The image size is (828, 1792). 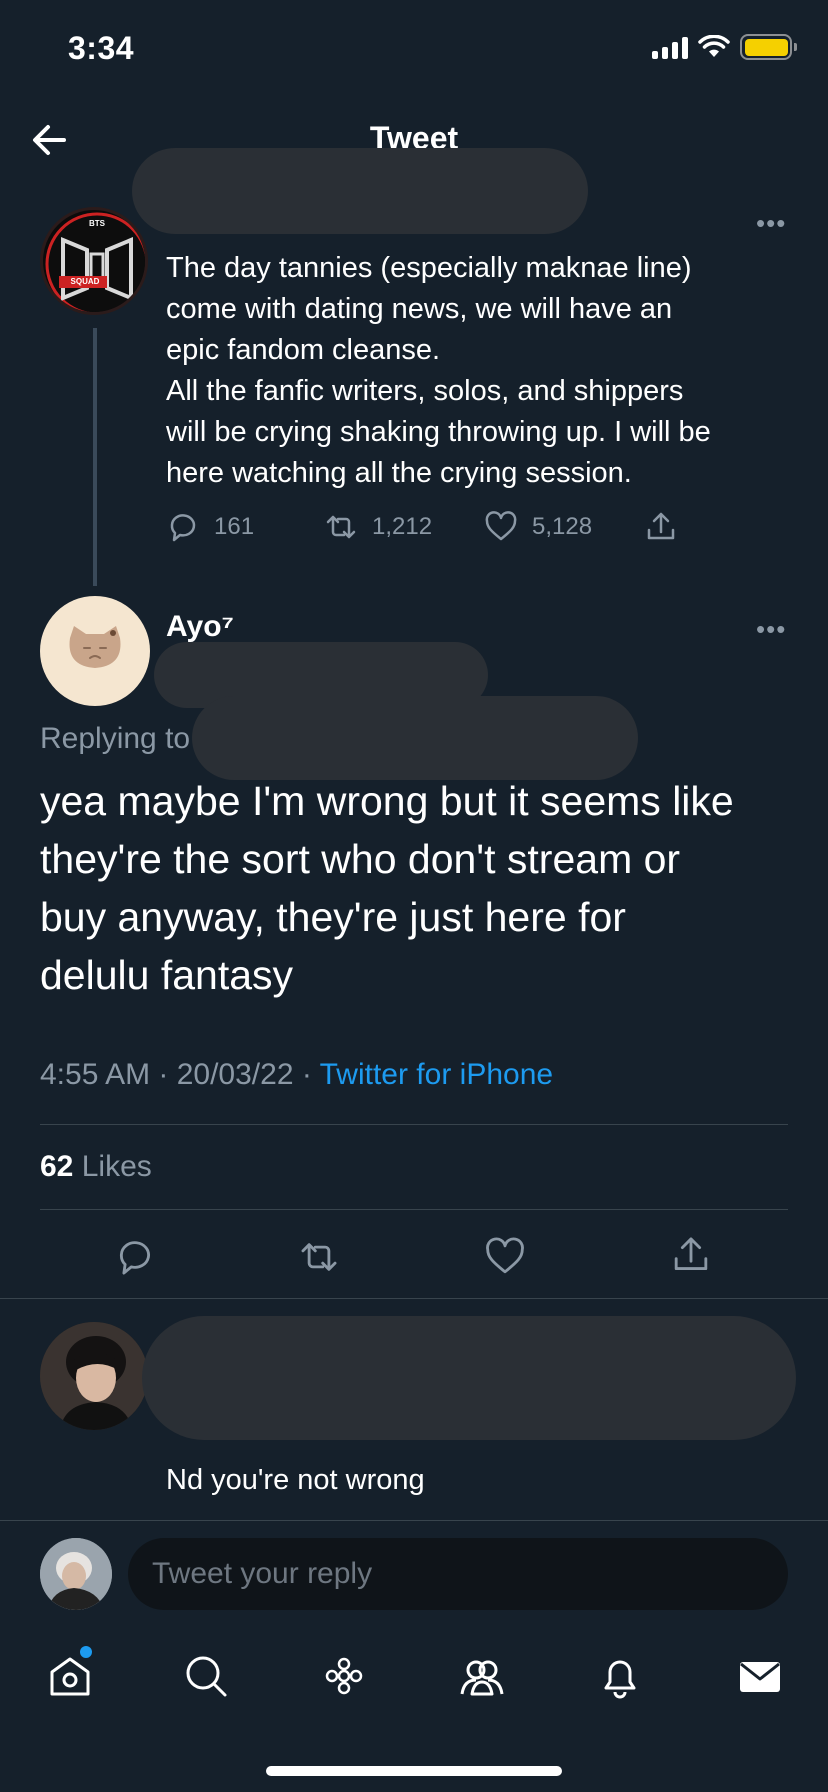 I want to click on composer-user-avatar, so click(x=76, y=1574).